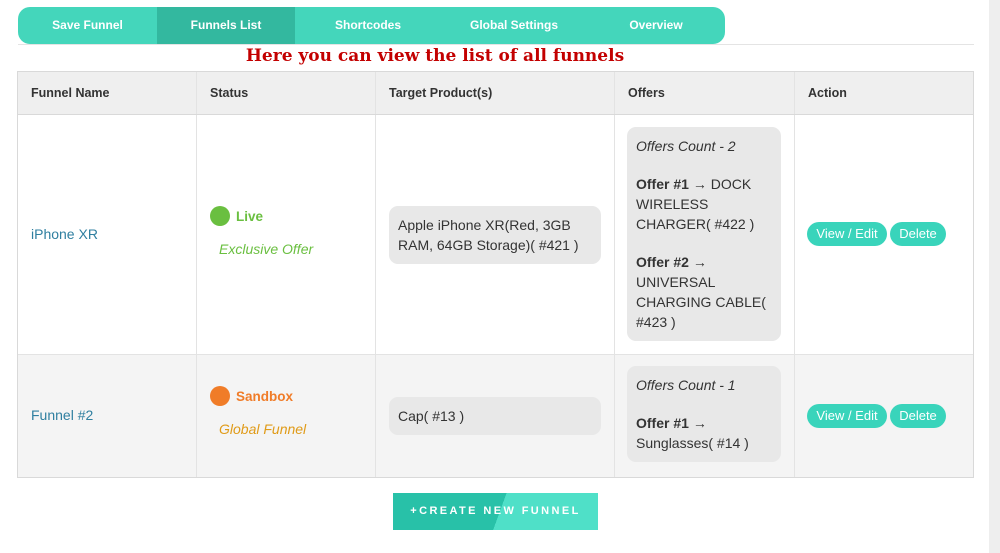 The image size is (1000, 553). What do you see at coordinates (250, 216) in the screenshot?
I see `status-label: Live` at bounding box center [250, 216].